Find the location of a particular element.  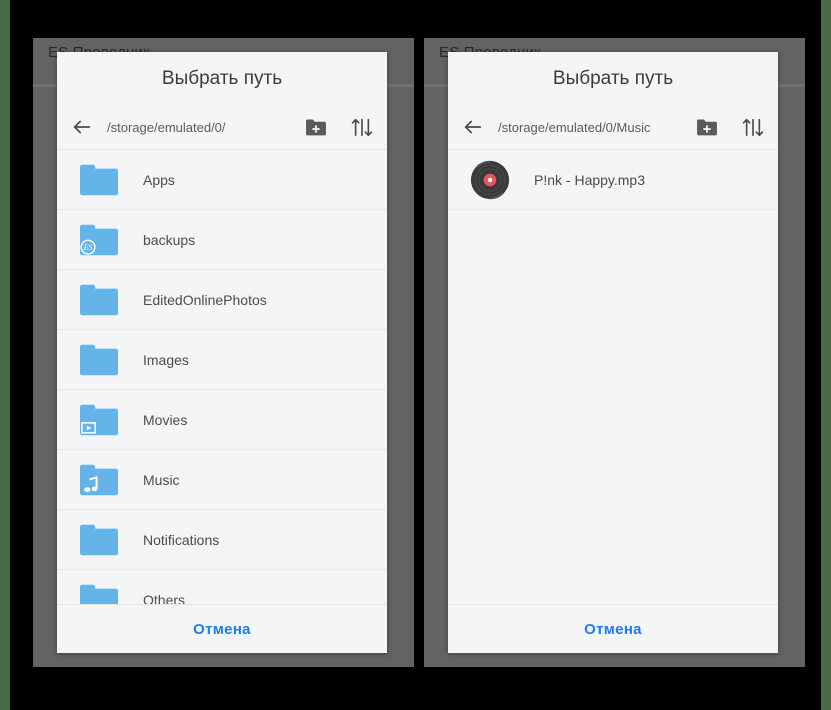

dialog-footer-right: Отмена is located at coordinates (613, 628).